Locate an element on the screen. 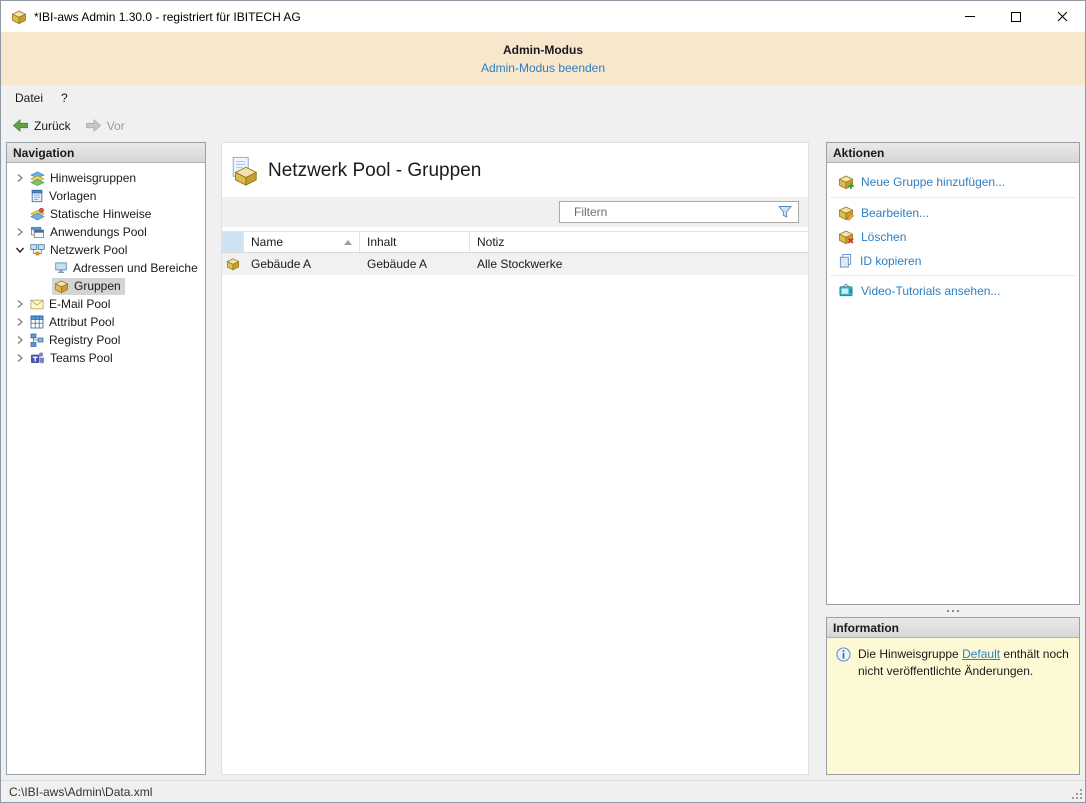 This screenshot has height=803, width=1086. column-header-name: Name is located at coordinates (302, 242).